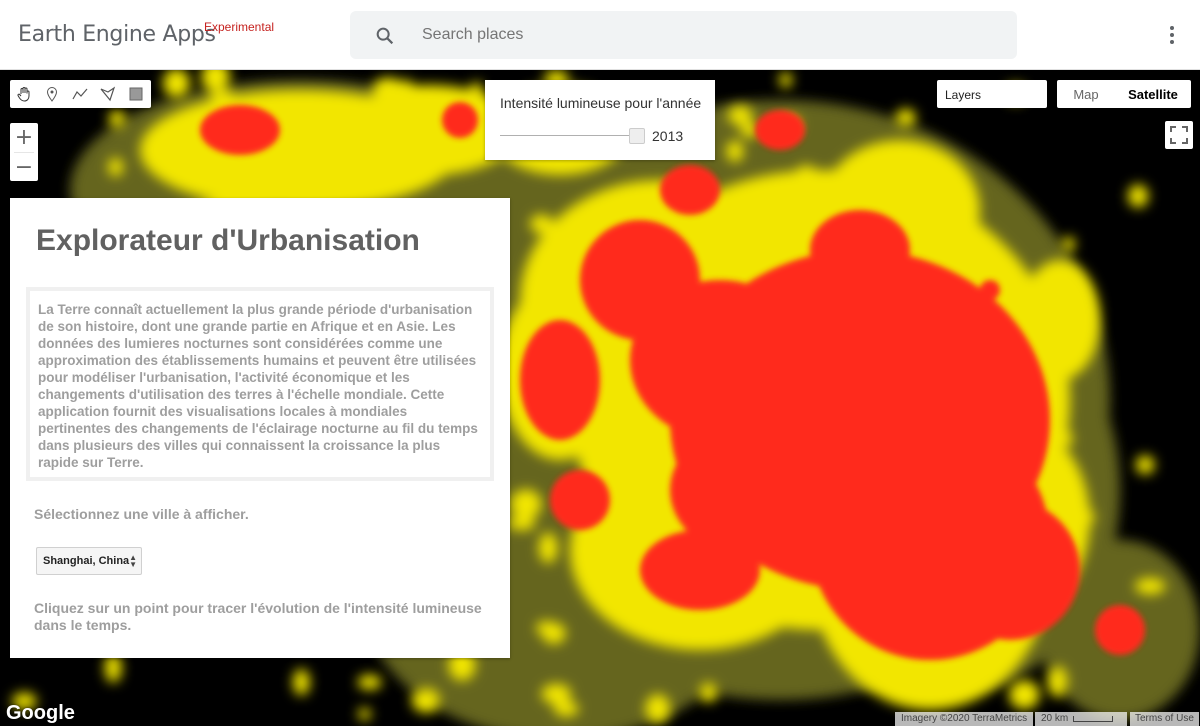  Describe the element at coordinates (1093, 719) in the screenshot. I see `scale-bar` at that location.